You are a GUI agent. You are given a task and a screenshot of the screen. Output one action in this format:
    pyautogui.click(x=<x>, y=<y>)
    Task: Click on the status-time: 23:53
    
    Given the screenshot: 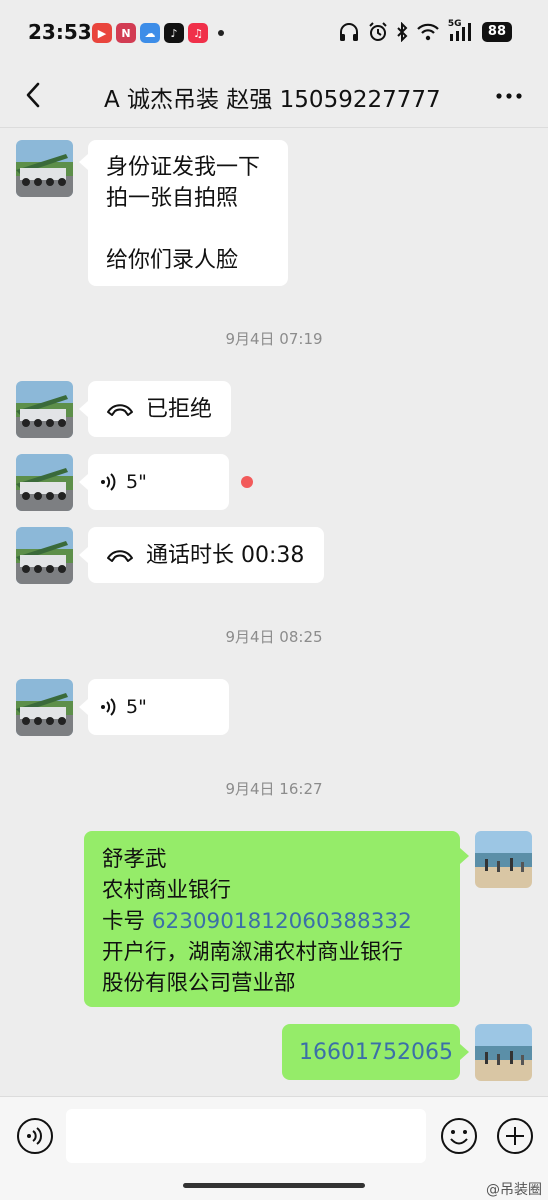 What is the action you would take?
    pyautogui.click(x=60, y=32)
    